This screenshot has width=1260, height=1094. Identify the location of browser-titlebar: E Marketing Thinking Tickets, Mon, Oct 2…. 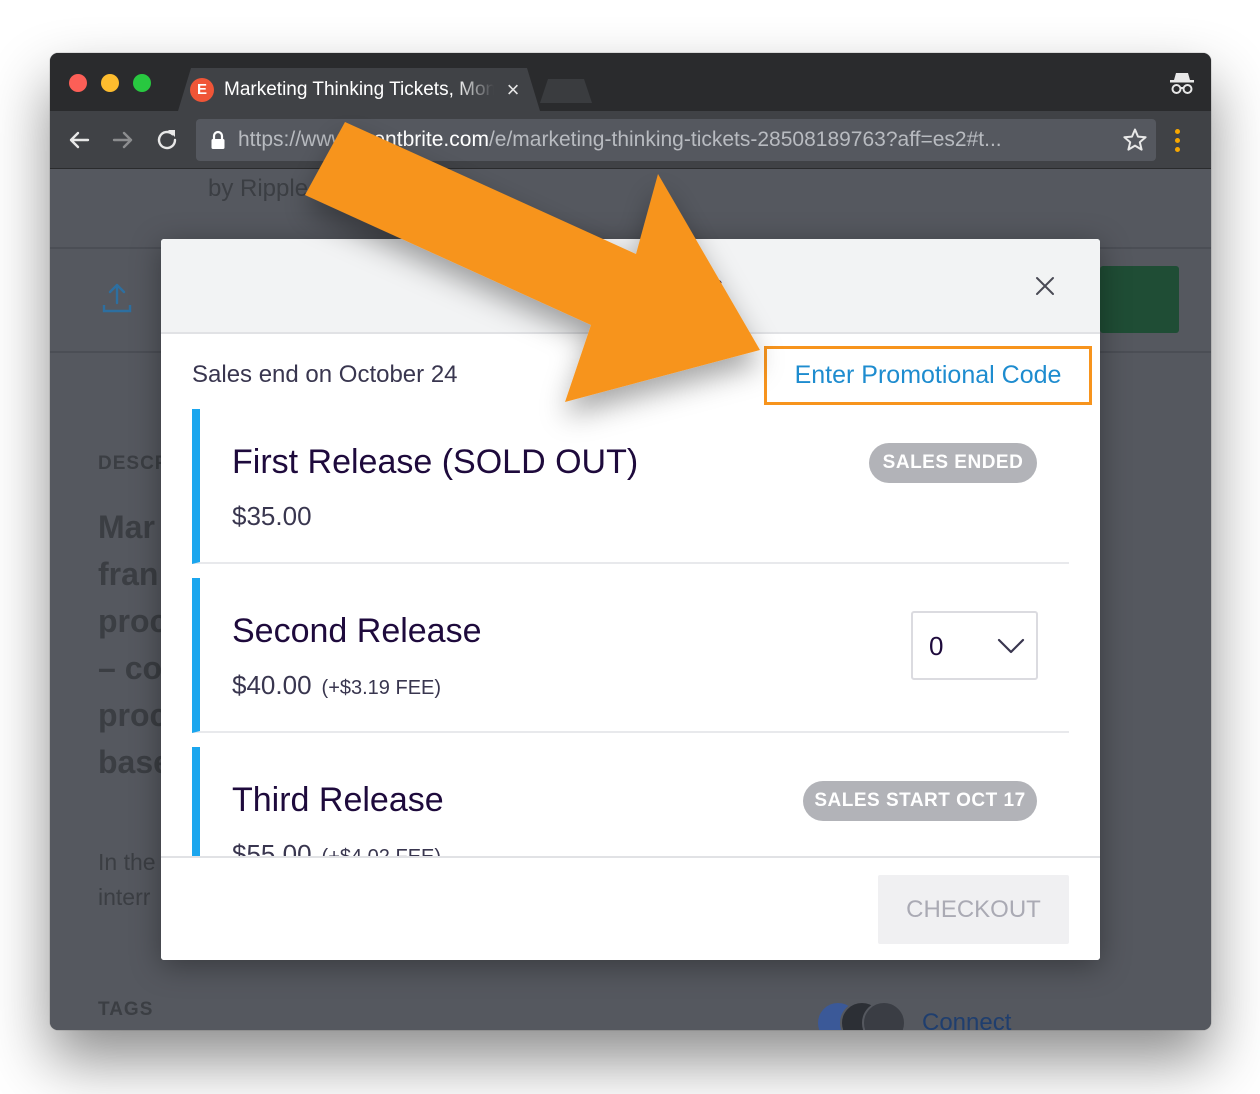
(630, 82).